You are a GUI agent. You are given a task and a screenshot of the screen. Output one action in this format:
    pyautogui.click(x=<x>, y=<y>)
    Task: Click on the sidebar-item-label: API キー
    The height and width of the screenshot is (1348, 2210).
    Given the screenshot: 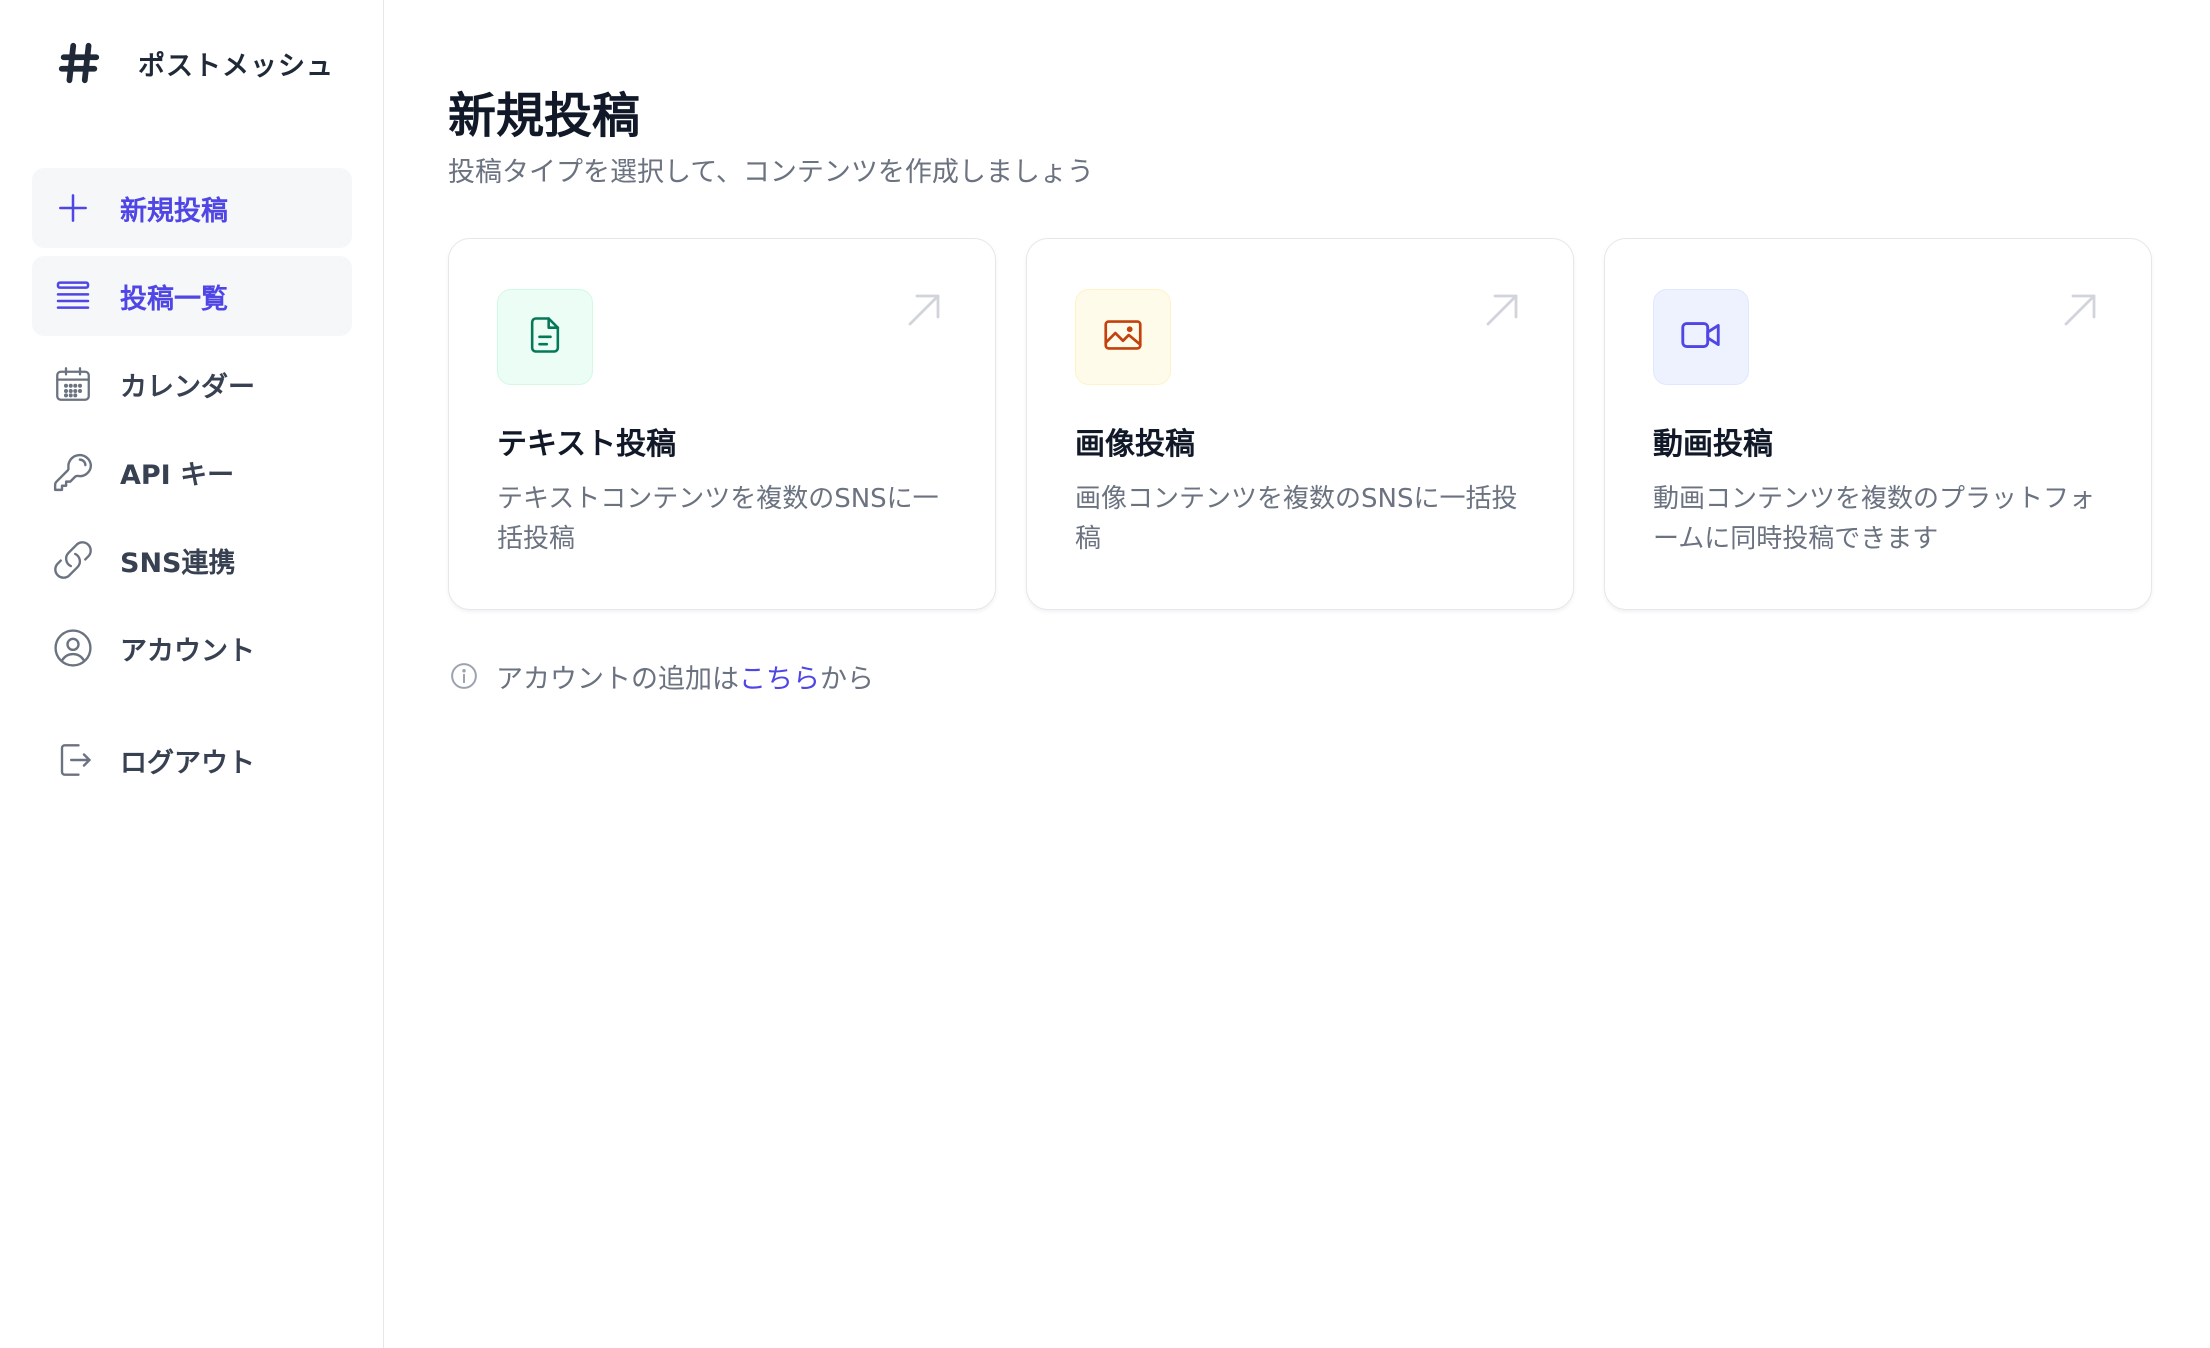 What is the action you would take?
    pyautogui.click(x=177, y=475)
    